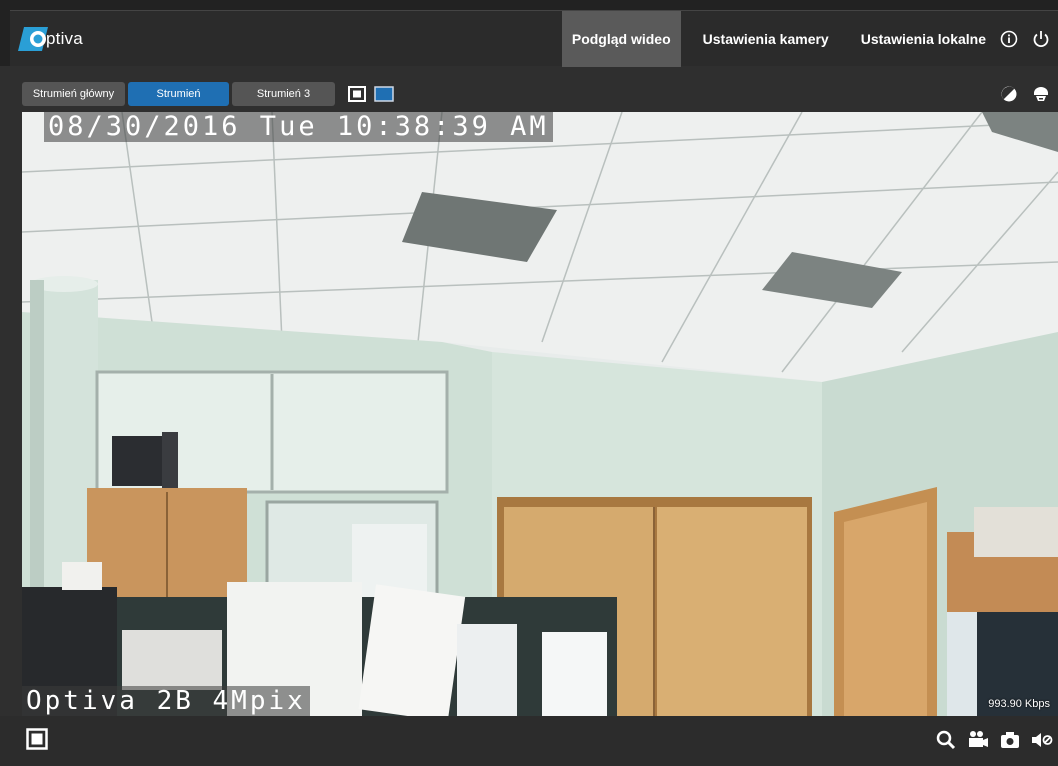  What do you see at coordinates (1010, 740) in the screenshot?
I see `snapshot-icon` at bounding box center [1010, 740].